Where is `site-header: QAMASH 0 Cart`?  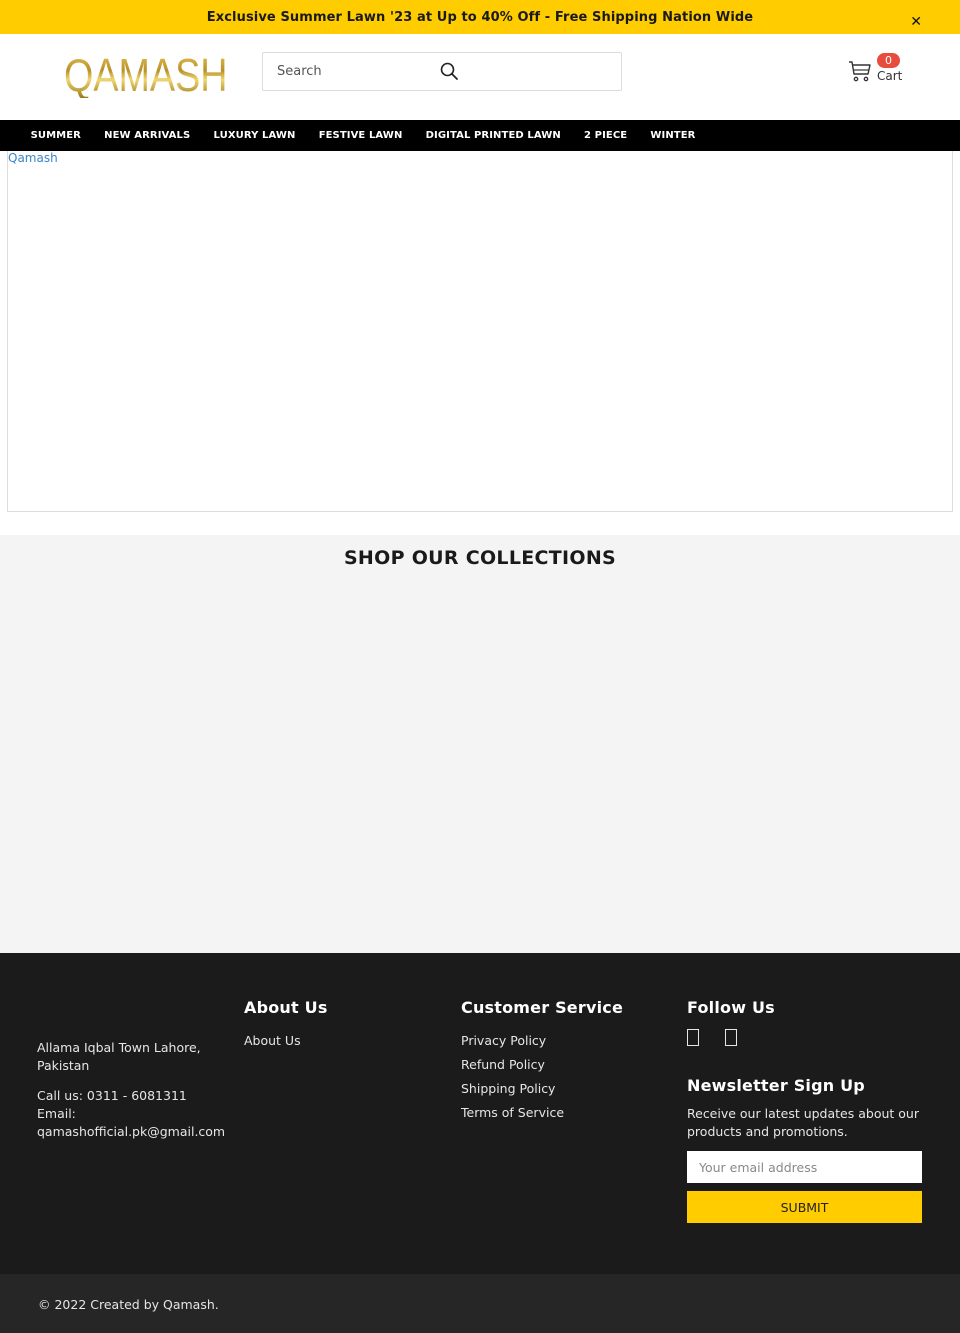
site-header: QAMASH 0 Cart is located at coordinates (480, 77).